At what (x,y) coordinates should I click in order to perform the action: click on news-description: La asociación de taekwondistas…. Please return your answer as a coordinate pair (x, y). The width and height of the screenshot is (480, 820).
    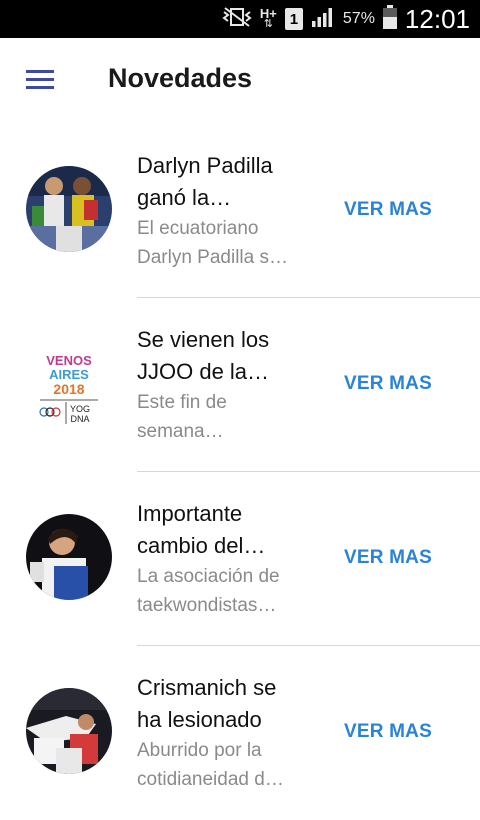
    Looking at the image, I should click on (208, 591).